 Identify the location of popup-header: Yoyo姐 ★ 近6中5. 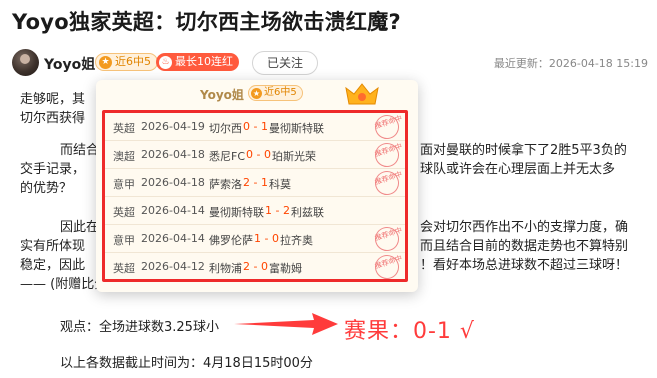
(257, 94).